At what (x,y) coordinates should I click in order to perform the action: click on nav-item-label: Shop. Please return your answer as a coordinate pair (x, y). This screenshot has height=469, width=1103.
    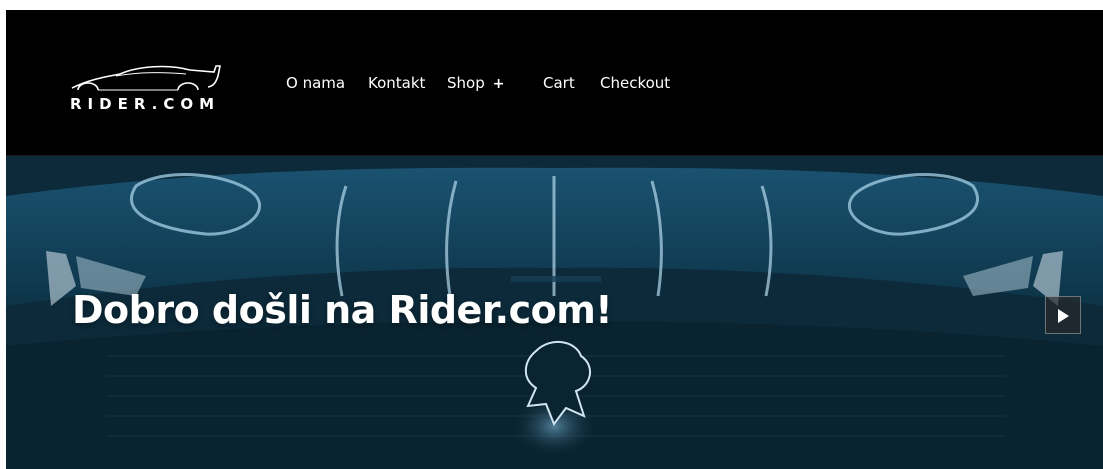
    Looking at the image, I should click on (466, 83).